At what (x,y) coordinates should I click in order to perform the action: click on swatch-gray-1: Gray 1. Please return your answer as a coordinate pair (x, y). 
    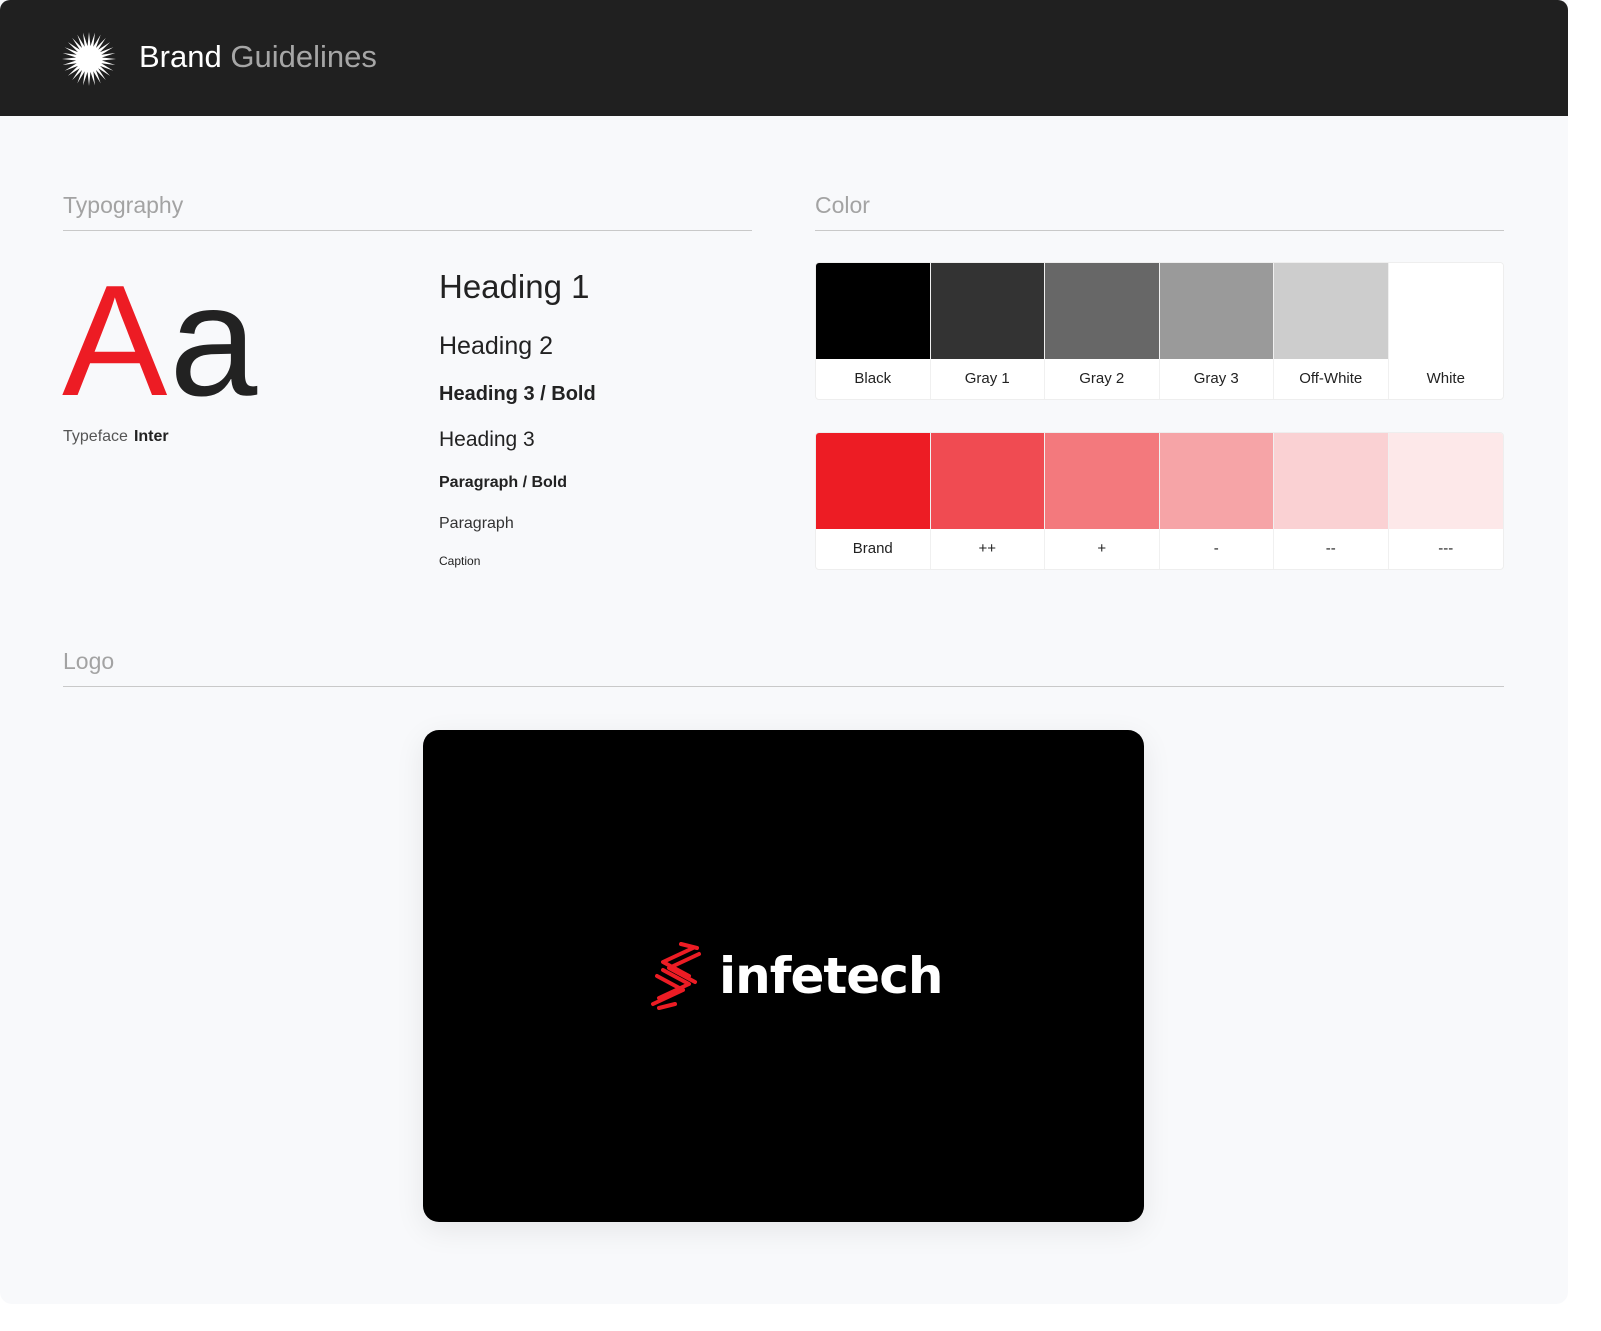
    Looking at the image, I should click on (987, 331).